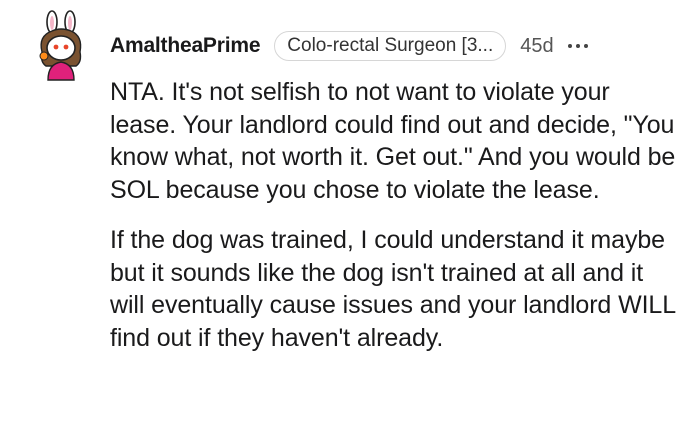 This screenshot has height=438, width=700. I want to click on bunny-ears-avatar-icon, so click(60, 45).